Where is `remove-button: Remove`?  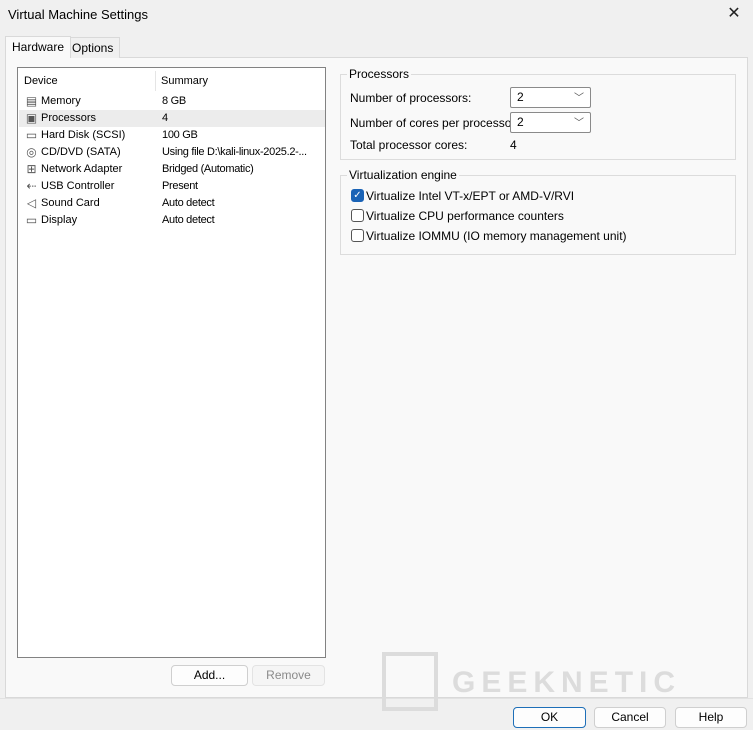
remove-button: Remove is located at coordinates (288, 675).